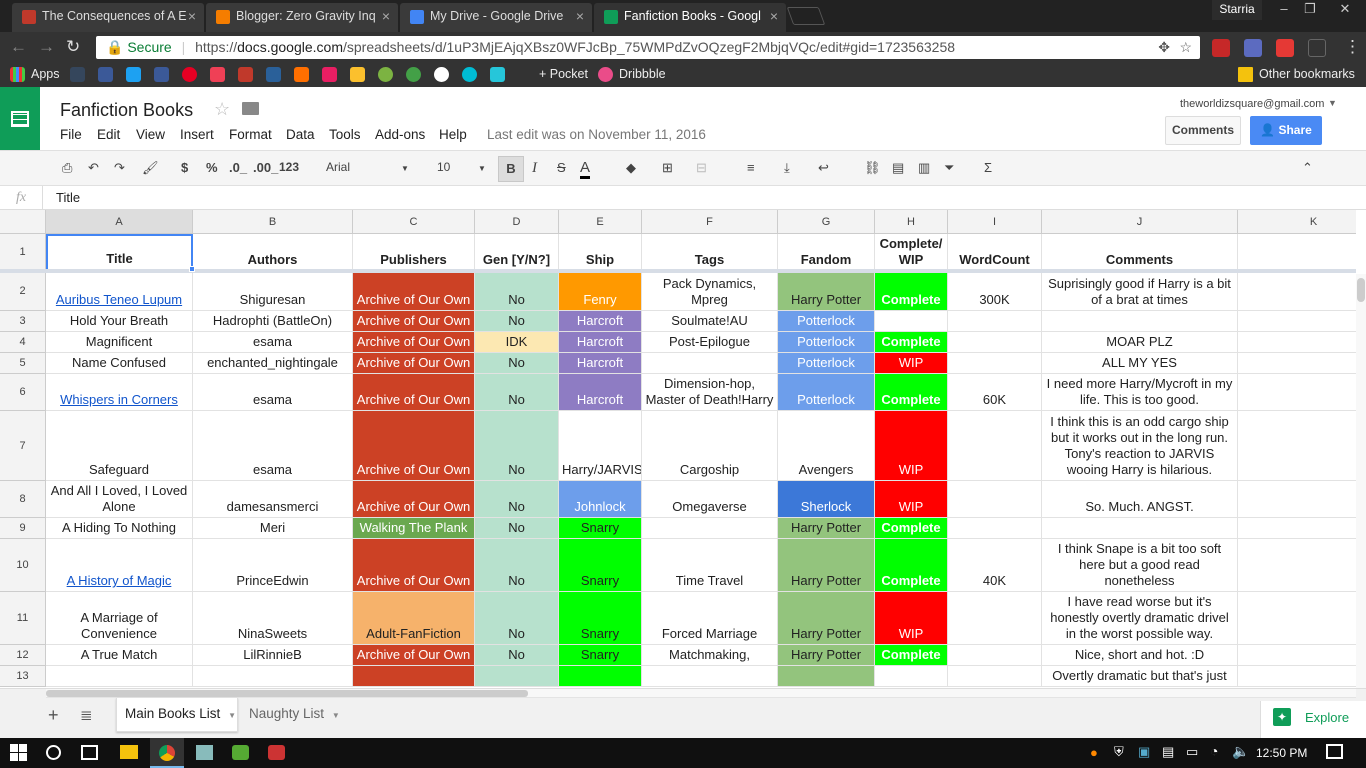  I want to click on header-cell: Title, so click(119, 252).